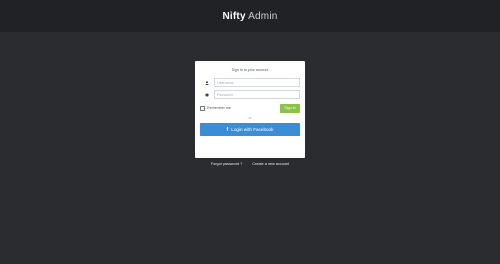 This screenshot has height=264, width=500. Describe the element at coordinates (257, 82) in the screenshot. I see `username-input` at that location.